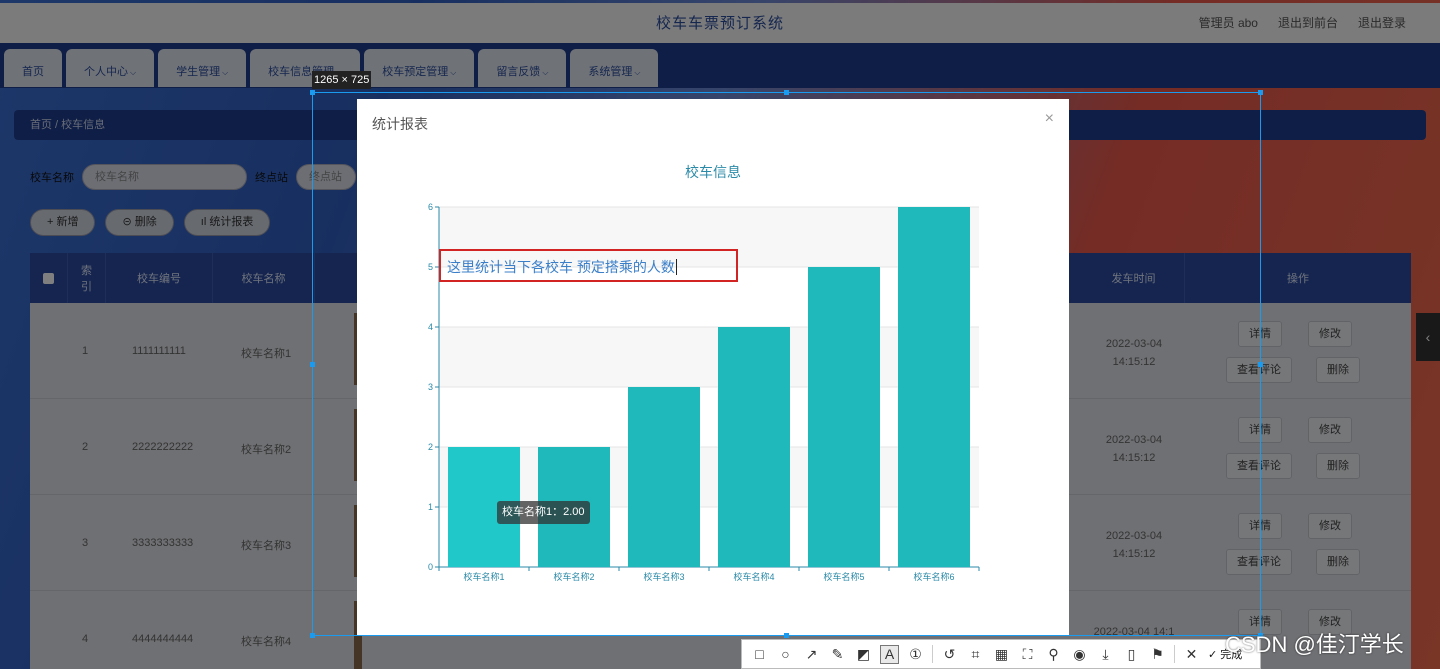 The width and height of the screenshot is (1440, 669). Describe the element at coordinates (1131, 654) in the screenshot. I see `long-screenshot-icon: ▯` at that location.